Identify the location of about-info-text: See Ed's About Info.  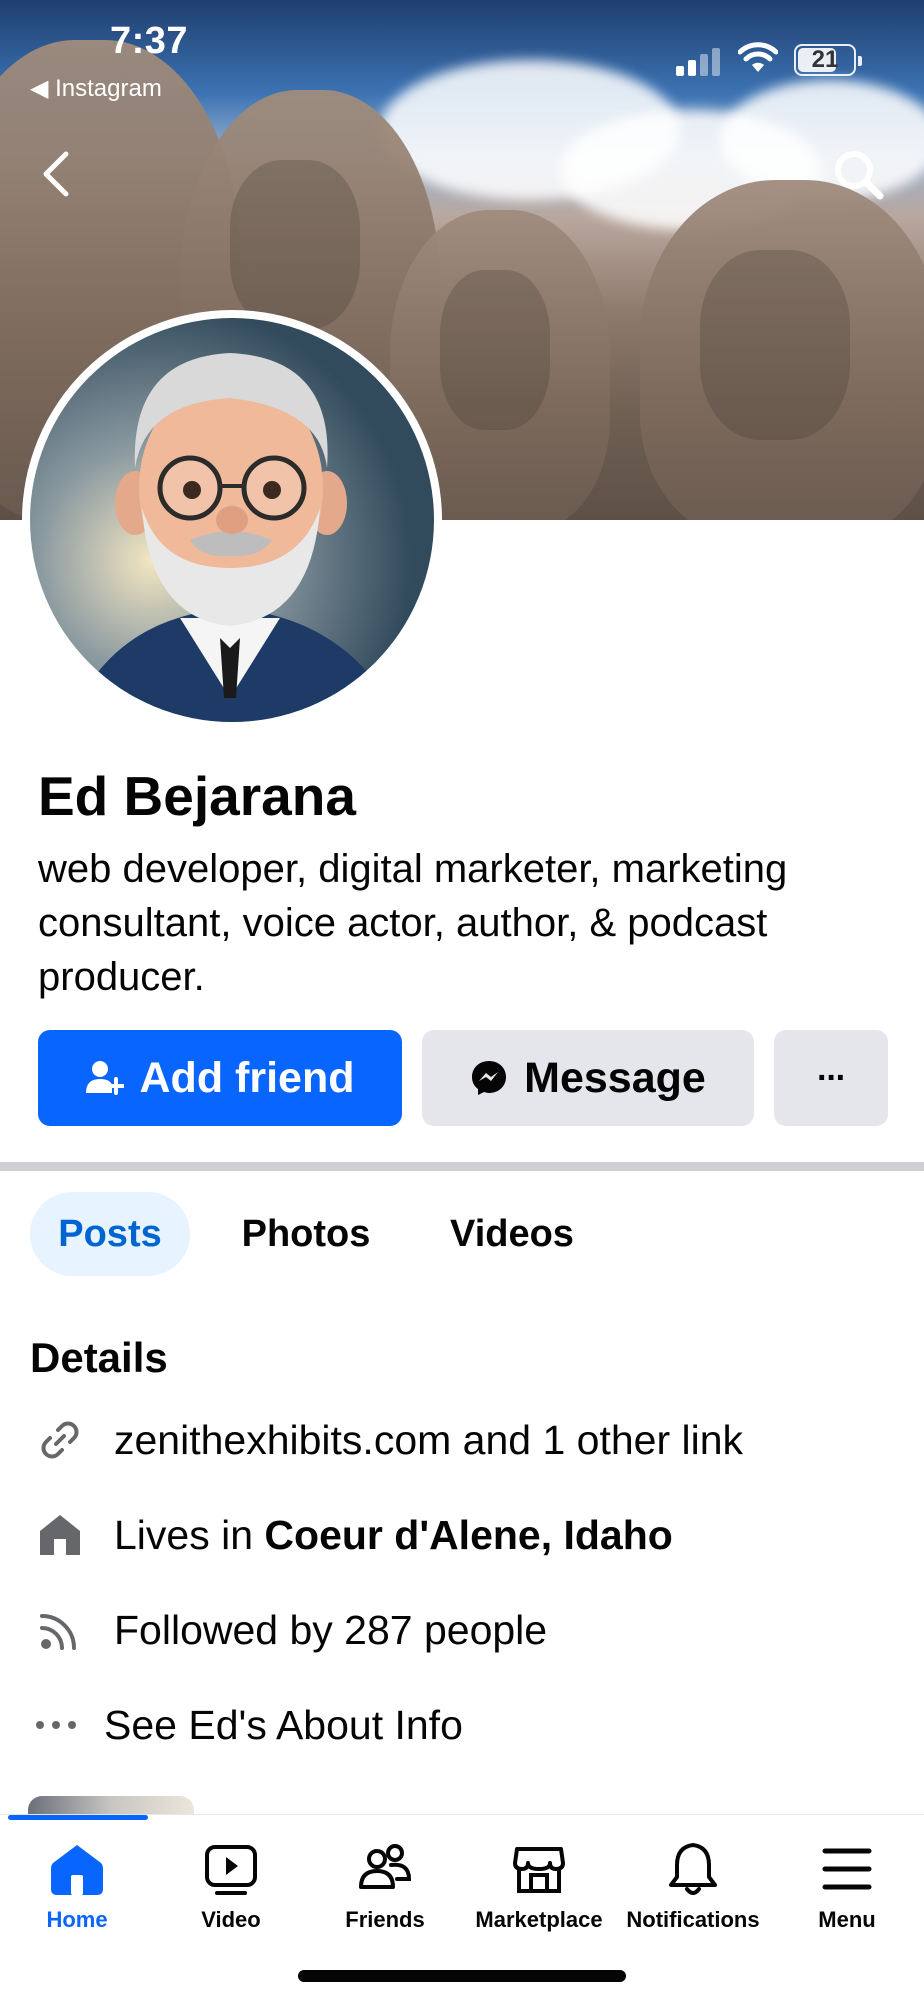
(283, 1724).